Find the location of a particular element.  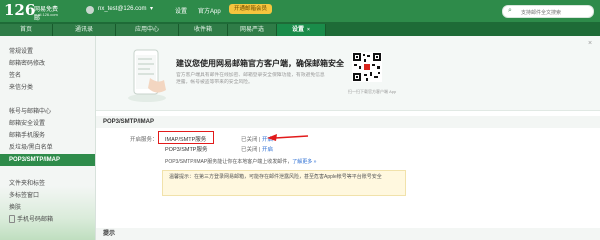

official-app-link: 官方App is located at coordinates (209, 10).